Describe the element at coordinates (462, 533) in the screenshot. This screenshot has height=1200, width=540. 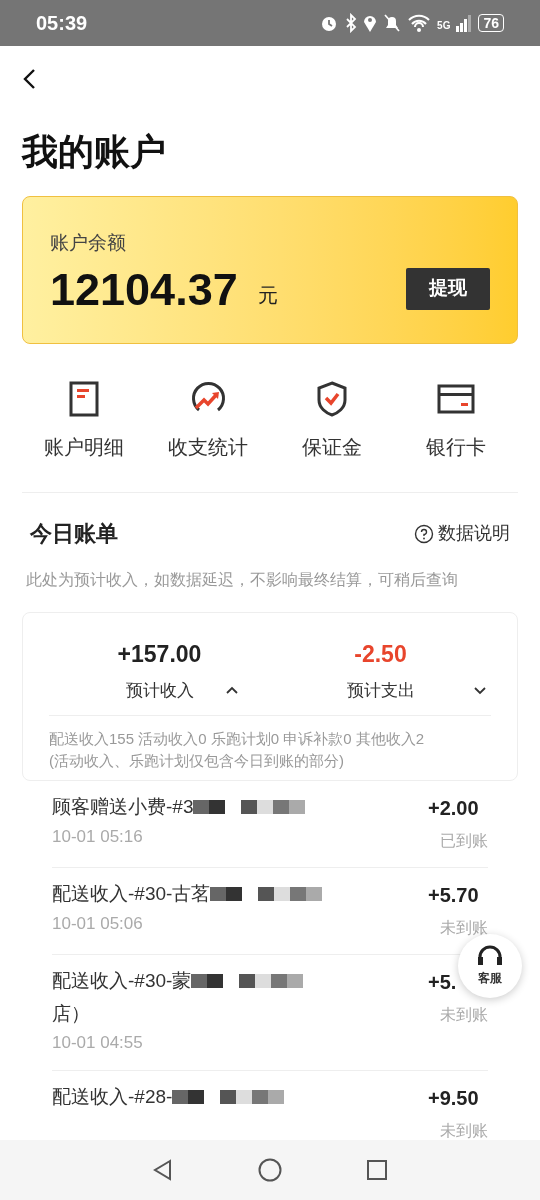
I see `data-help-link: 数据说明` at that location.